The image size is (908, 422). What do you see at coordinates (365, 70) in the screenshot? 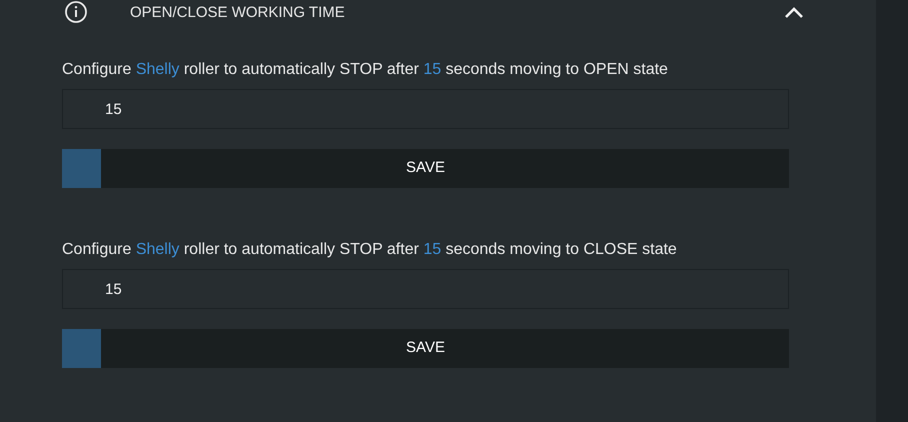
I see `description-text: Configure Shelly roller to automatically STOP after 15 seconds moving to OPEN state` at bounding box center [365, 70].